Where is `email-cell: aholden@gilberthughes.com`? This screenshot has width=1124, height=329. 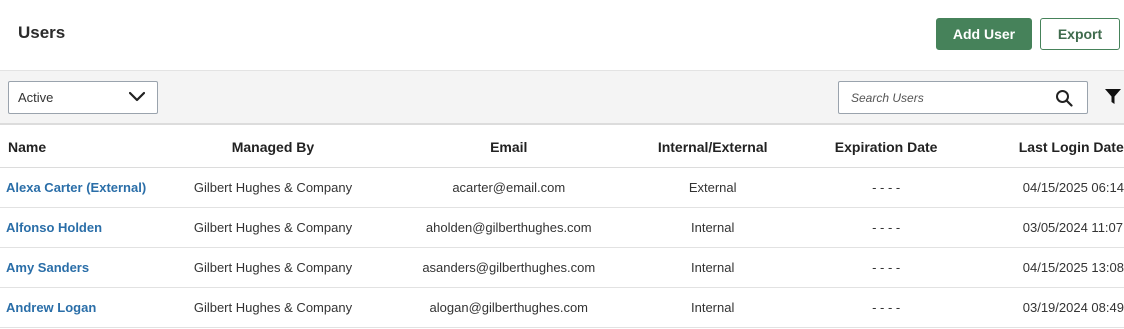 email-cell: aholden@gilberthughes.com is located at coordinates (508, 227).